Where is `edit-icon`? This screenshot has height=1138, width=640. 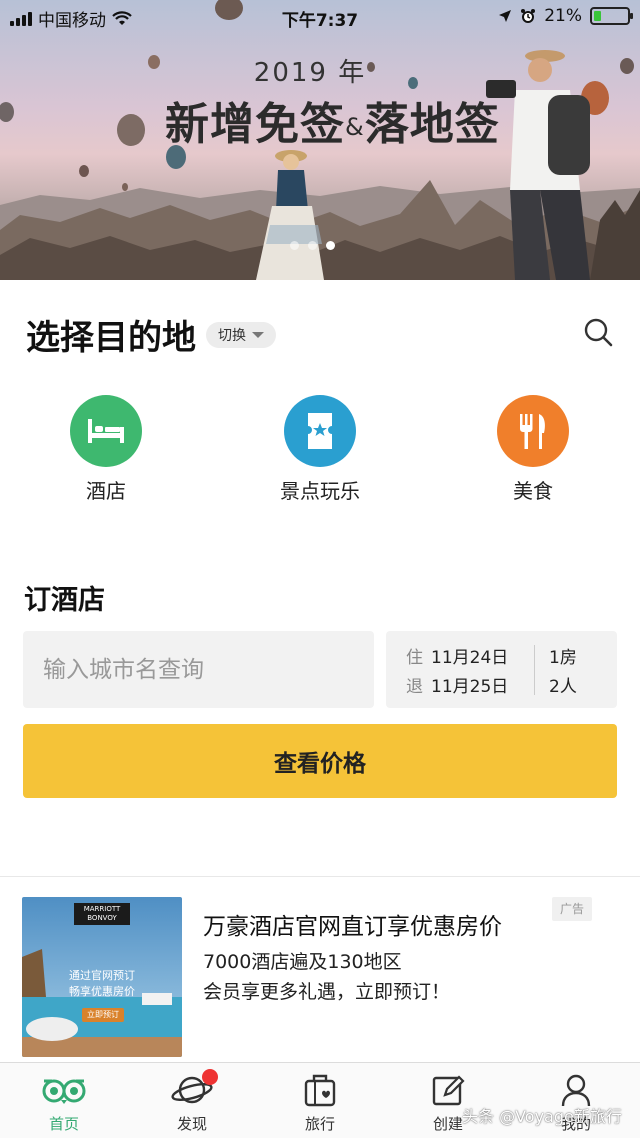 edit-icon is located at coordinates (448, 1090).